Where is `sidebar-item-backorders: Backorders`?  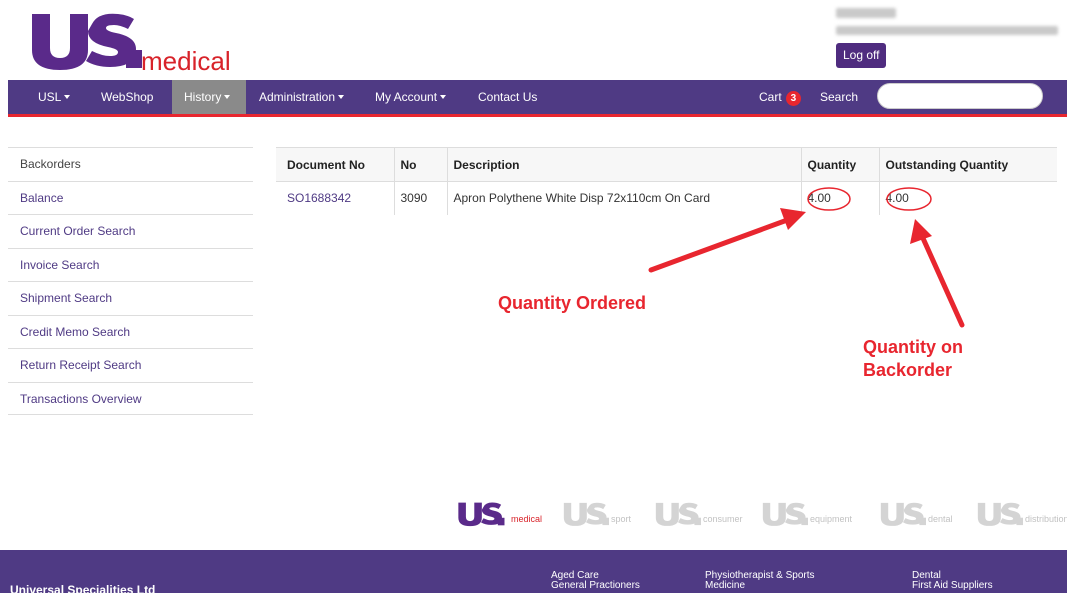
sidebar-item-backorders: Backorders is located at coordinates (130, 164).